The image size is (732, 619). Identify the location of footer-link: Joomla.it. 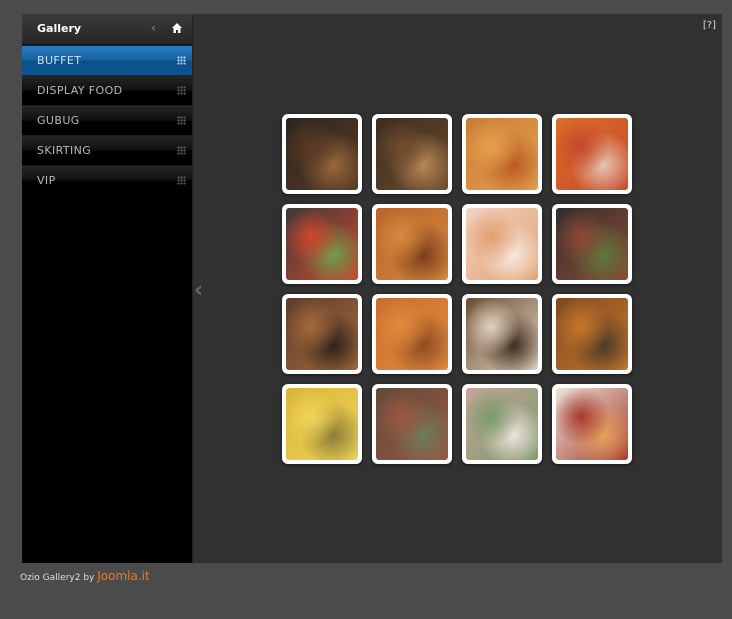
(123, 576).